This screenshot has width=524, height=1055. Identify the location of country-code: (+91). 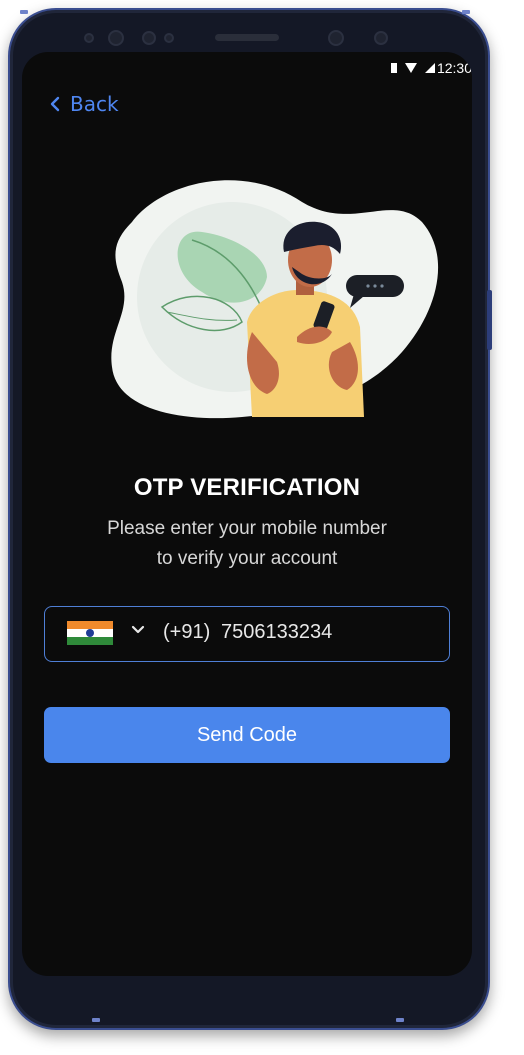
(187, 632).